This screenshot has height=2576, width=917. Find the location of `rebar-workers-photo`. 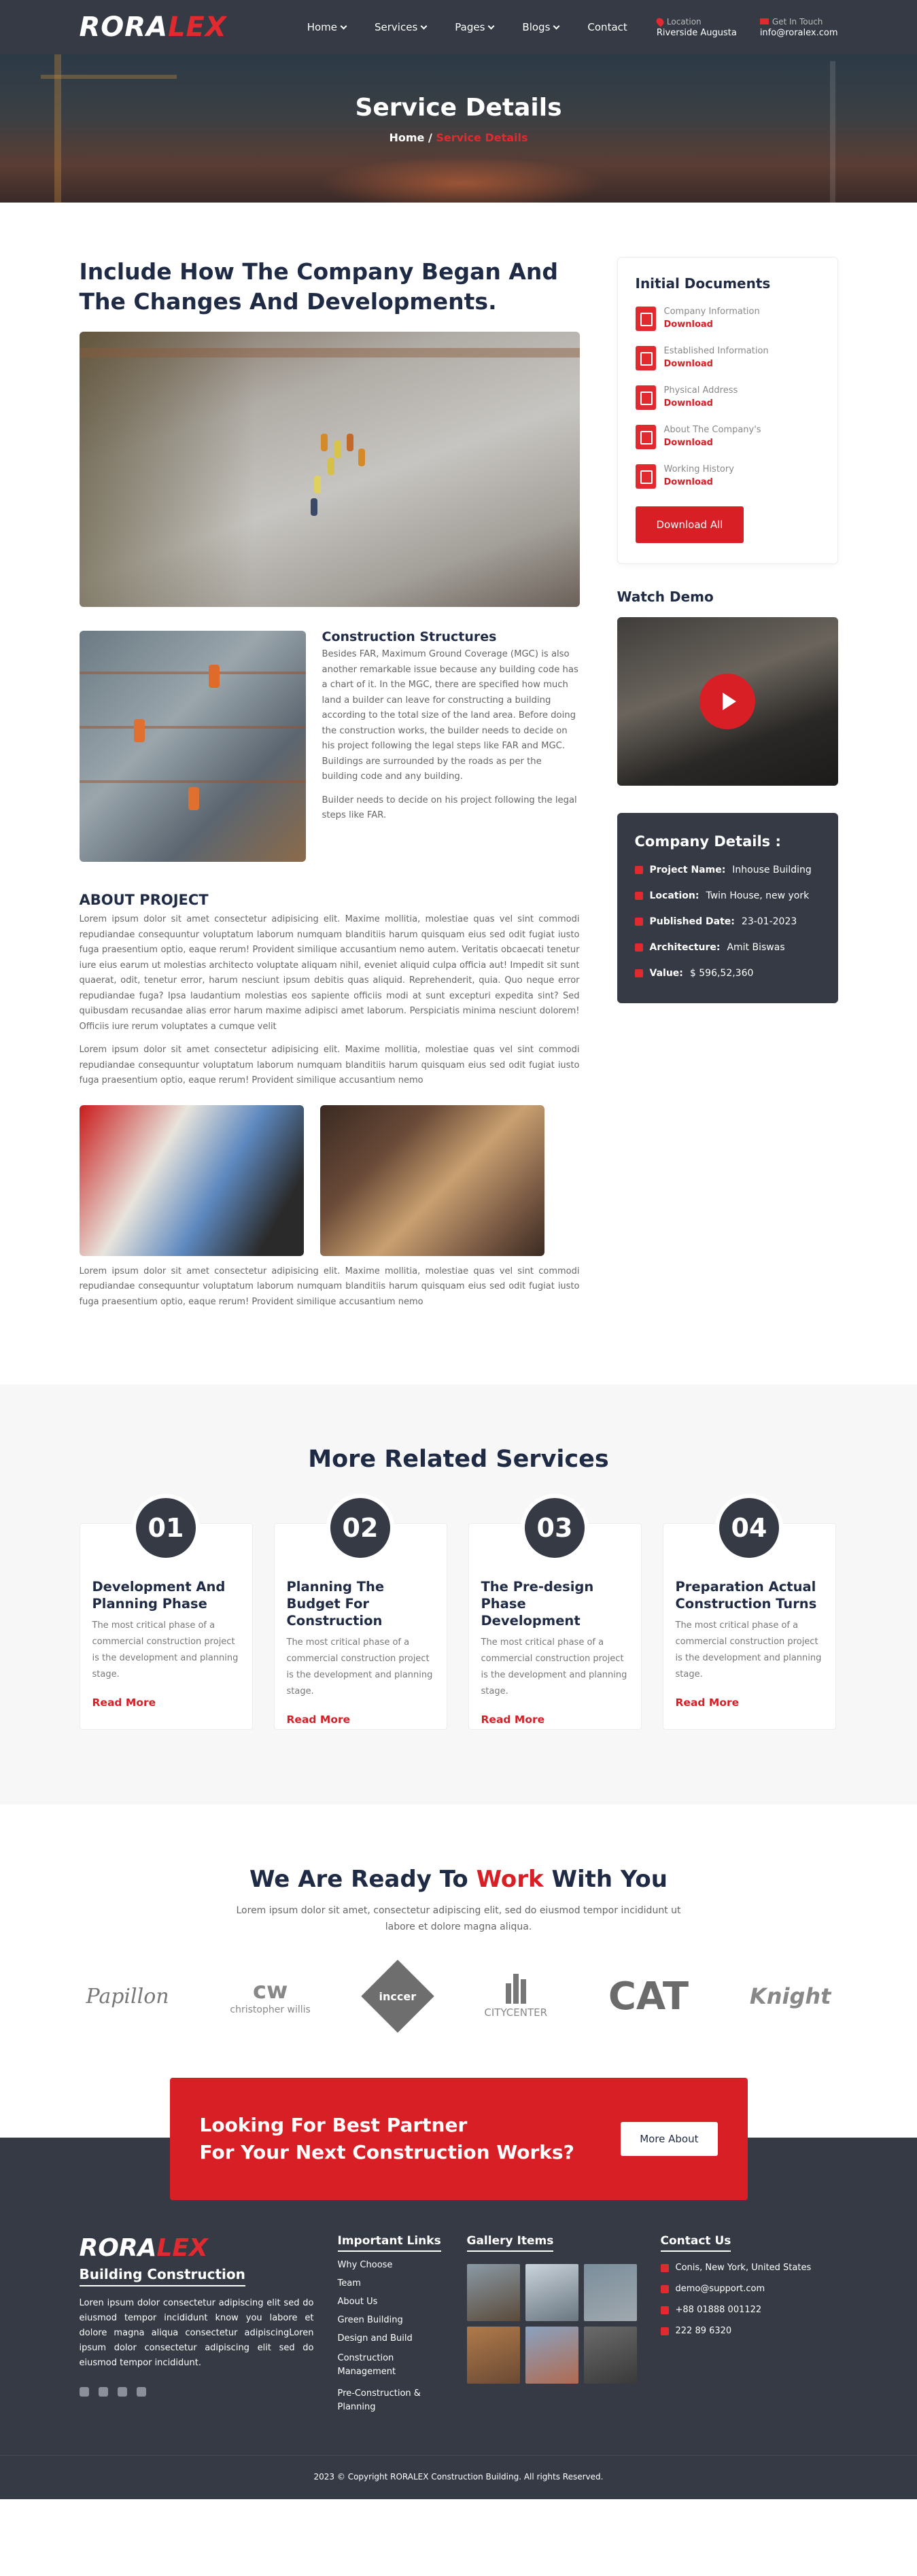

rebar-workers-photo is located at coordinates (192, 746).